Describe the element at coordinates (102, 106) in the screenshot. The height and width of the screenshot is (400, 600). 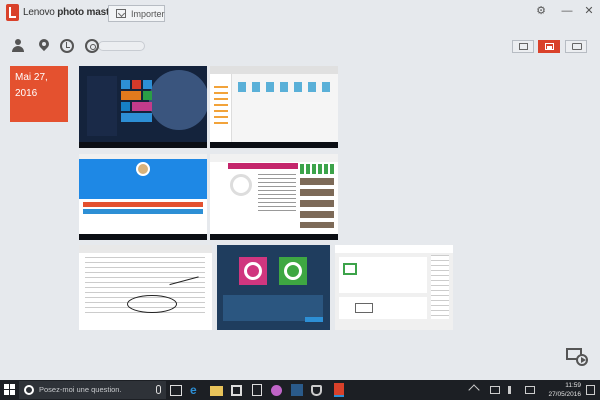
I see `thumb-start-list` at that location.